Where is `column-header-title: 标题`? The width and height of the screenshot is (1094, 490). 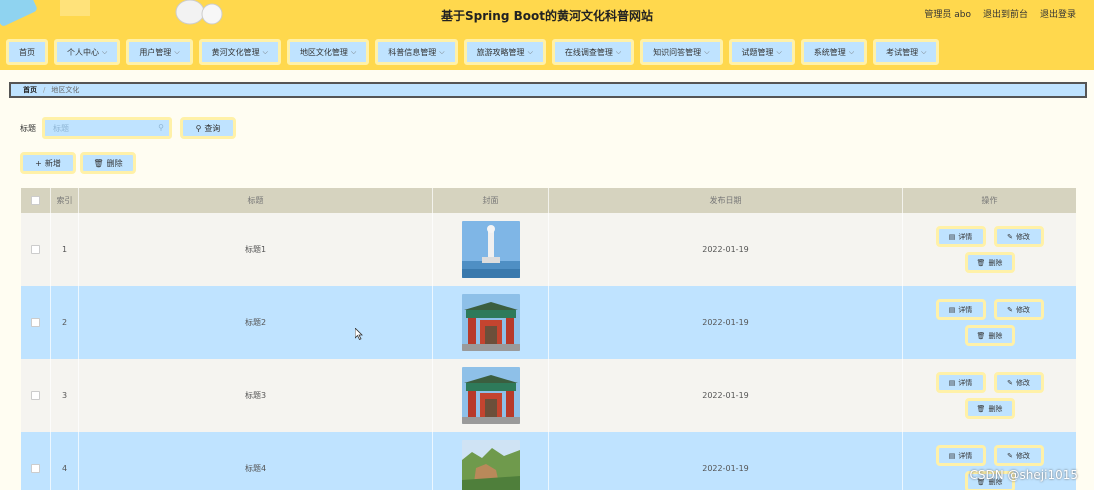
column-header-title: 标题 is located at coordinates (256, 200).